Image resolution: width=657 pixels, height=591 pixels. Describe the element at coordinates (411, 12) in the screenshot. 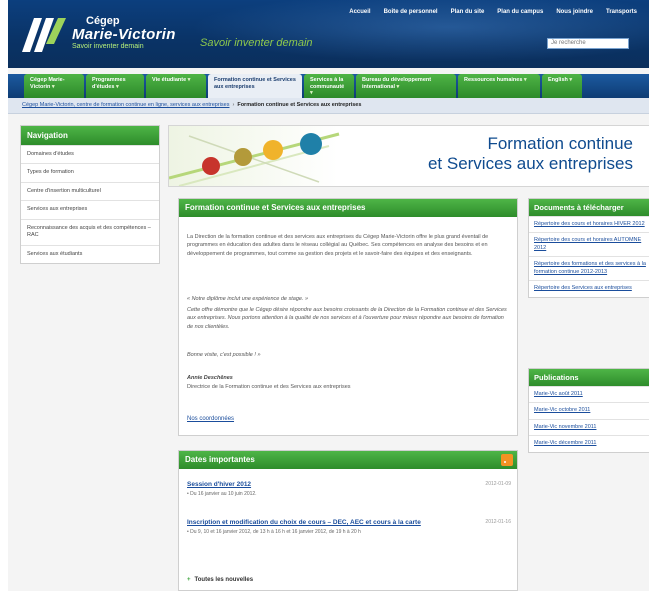

I see `top-link-boite-personnel: Boîte de personnel` at that location.